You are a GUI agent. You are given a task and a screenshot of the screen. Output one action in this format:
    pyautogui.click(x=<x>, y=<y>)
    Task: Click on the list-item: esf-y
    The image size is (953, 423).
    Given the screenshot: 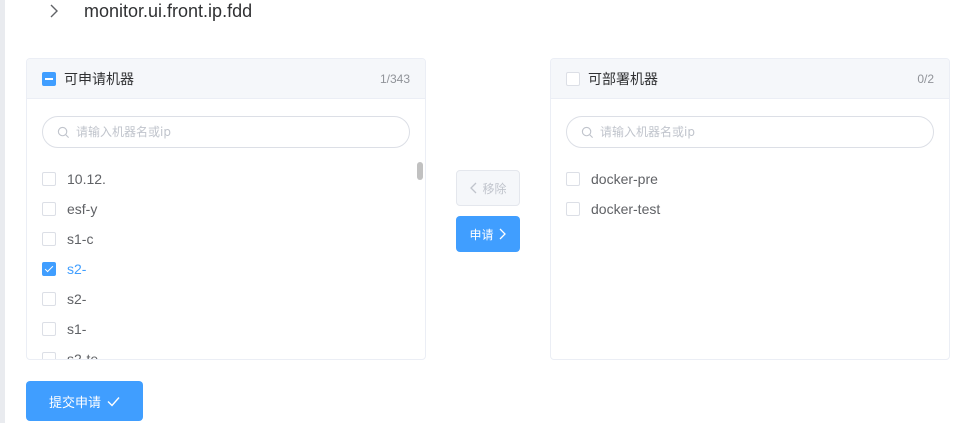 What is the action you would take?
    pyautogui.click(x=228, y=209)
    